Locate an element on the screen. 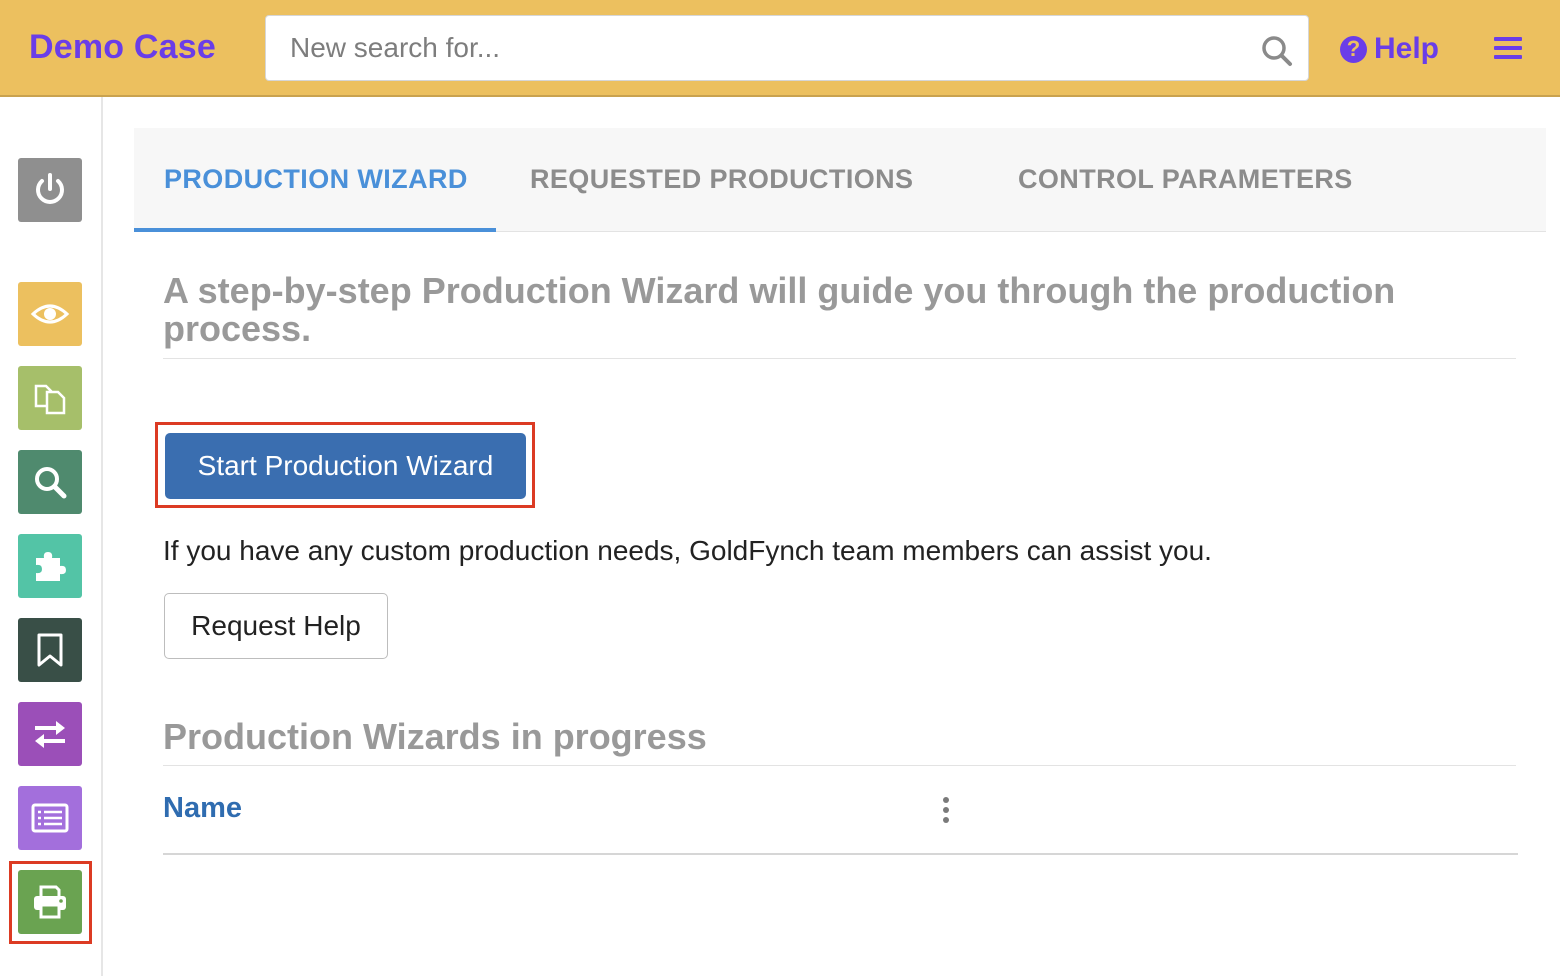  search-input is located at coordinates (770, 48).